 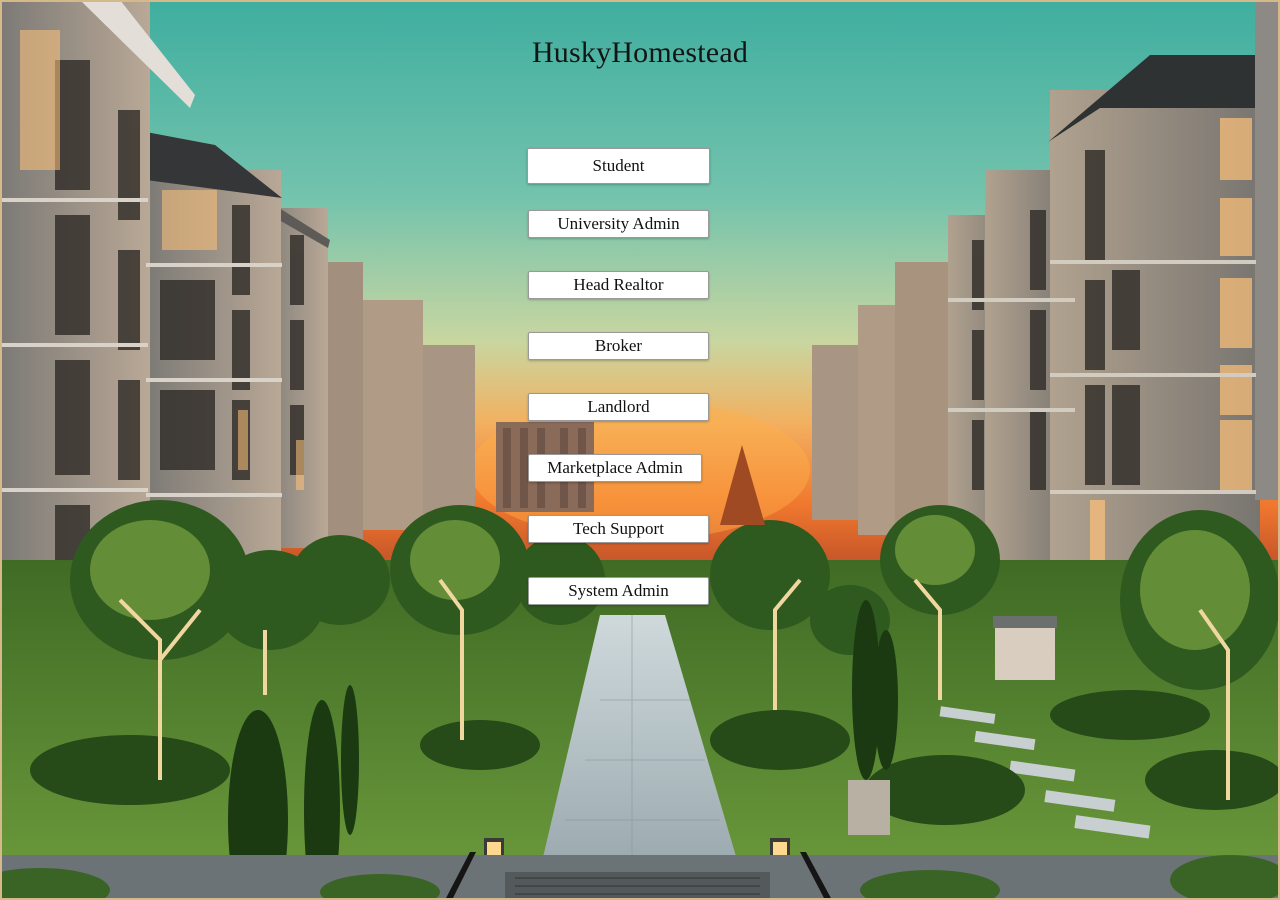 I want to click on marketplace-admin-button: Marketplace Admin, so click(x=615, y=468).